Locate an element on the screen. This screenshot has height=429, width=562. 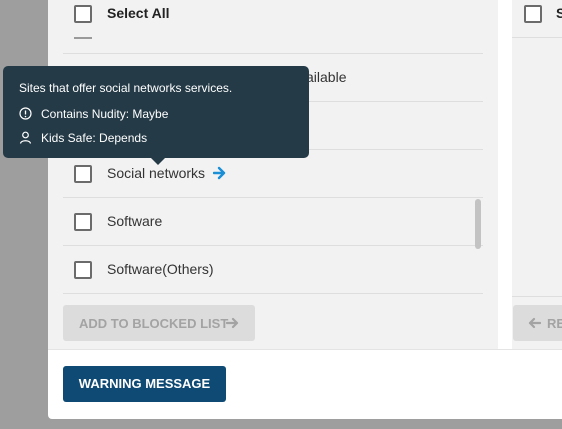
footer-divider is located at coordinates (305, 349).